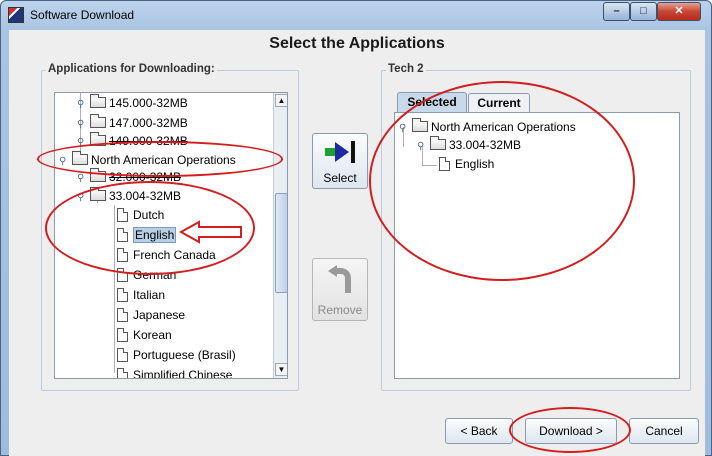 The image size is (712, 456). I want to click on remove-button-label: Remove, so click(340, 310).